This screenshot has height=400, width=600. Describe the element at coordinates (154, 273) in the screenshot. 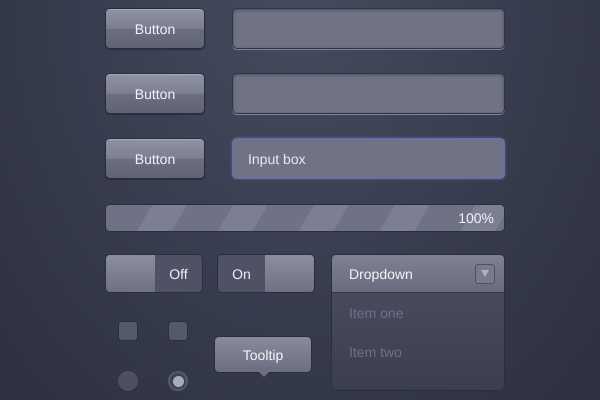

I see `toggle-switch: Off` at that location.